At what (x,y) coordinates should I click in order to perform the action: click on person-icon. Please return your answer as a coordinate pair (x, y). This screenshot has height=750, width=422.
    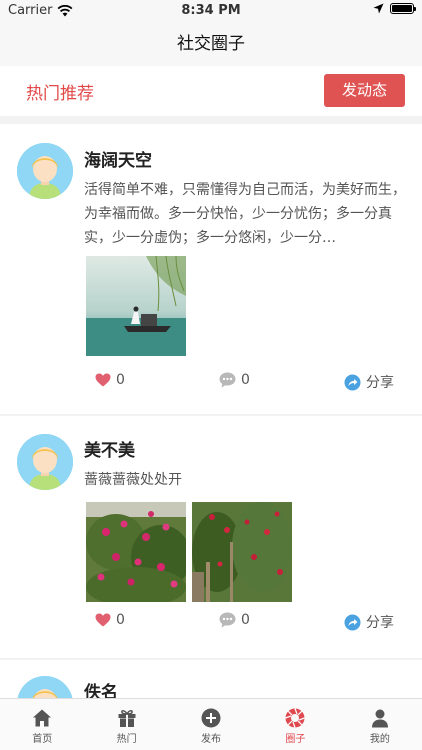
    Looking at the image, I should click on (379, 718).